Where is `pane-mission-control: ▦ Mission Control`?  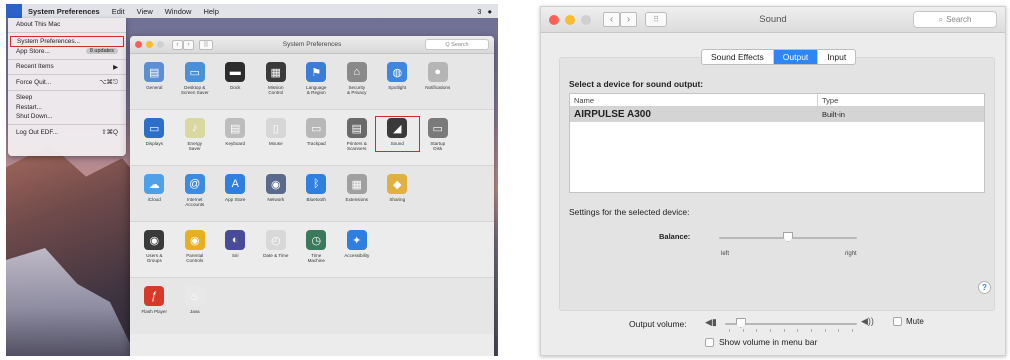
pane-mission-control: ▦ Mission Control is located at coordinates (276, 79).